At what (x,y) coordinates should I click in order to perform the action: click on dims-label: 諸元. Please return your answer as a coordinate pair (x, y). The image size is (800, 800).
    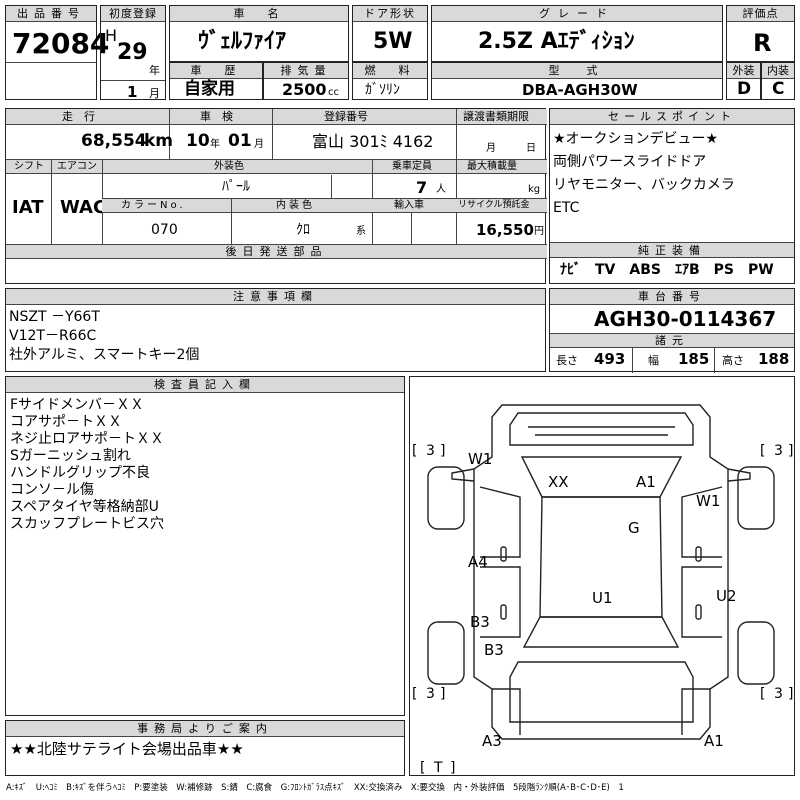
    Looking at the image, I should click on (672, 341).